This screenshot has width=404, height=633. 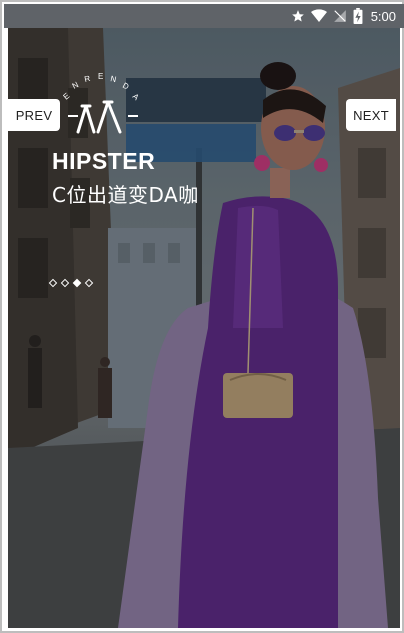 What do you see at coordinates (102, 103) in the screenshot?
I see `brand-logo: E N R E N D A` at bounding box center [102, 103].